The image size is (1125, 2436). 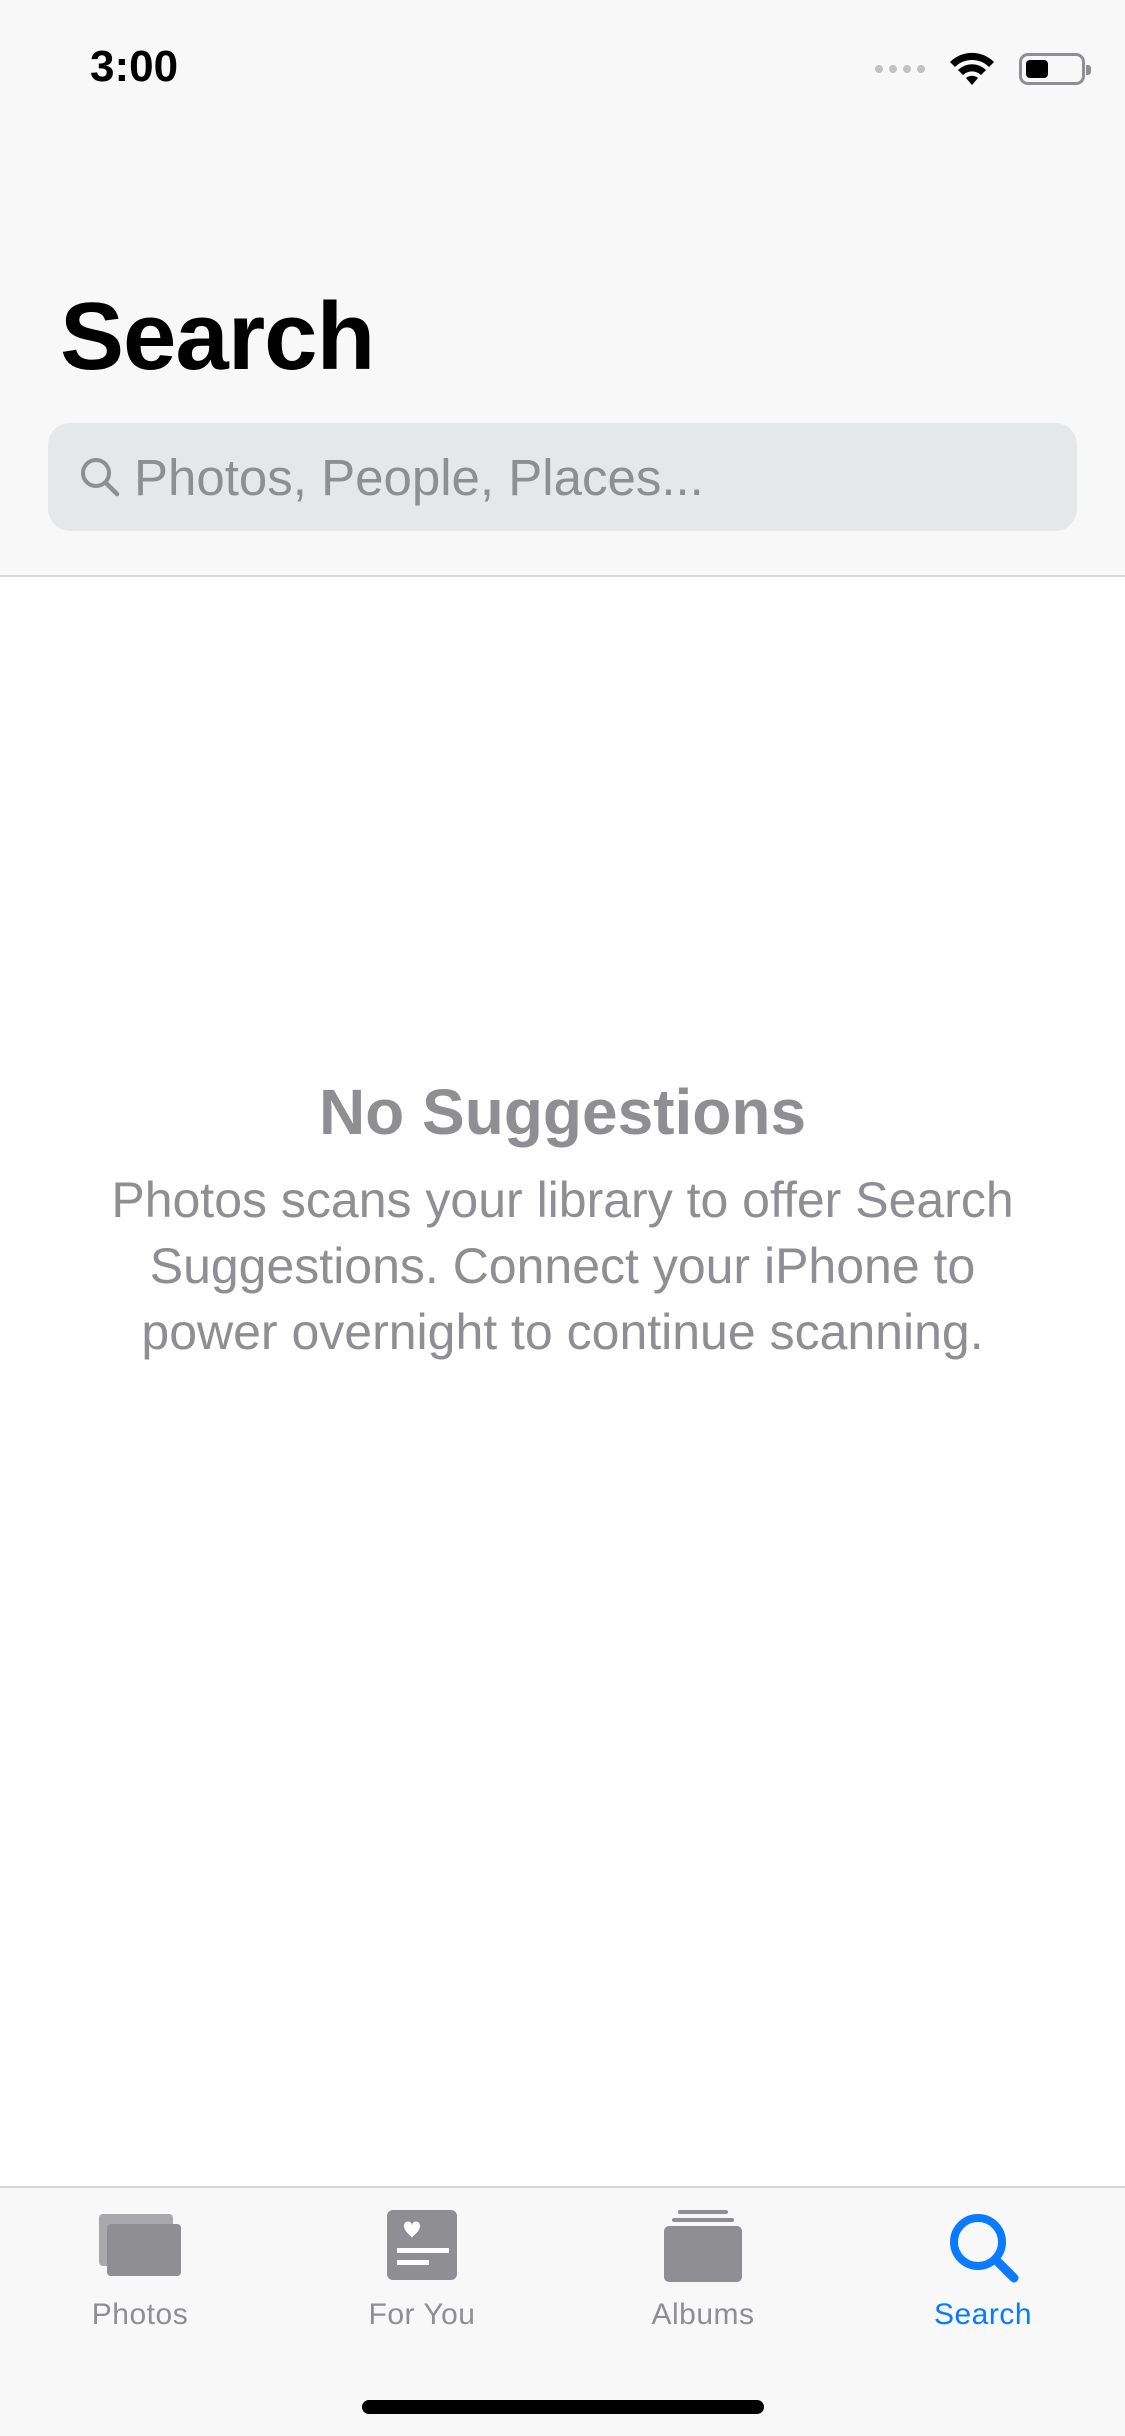 What do you see at coordinates (703, 2314) in the screenshot?
I see `tab-albums-label: Albums` at bounding box center [703, 2314].